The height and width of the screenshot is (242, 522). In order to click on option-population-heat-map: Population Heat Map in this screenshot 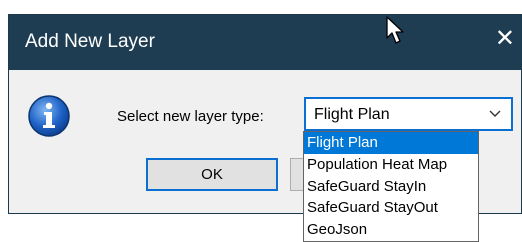, I will do `click(391, 165)`.